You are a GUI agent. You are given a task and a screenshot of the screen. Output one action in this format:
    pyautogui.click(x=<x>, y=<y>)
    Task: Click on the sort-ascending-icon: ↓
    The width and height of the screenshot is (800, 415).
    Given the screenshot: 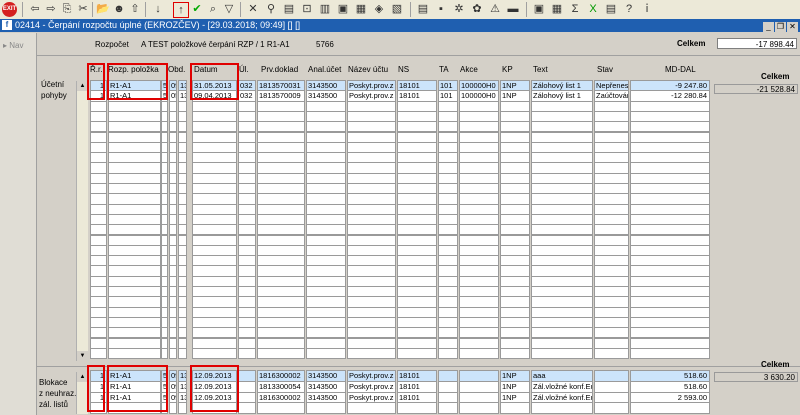 What is the action you would take?
    pyautogui.click(x=158, y=9)
    